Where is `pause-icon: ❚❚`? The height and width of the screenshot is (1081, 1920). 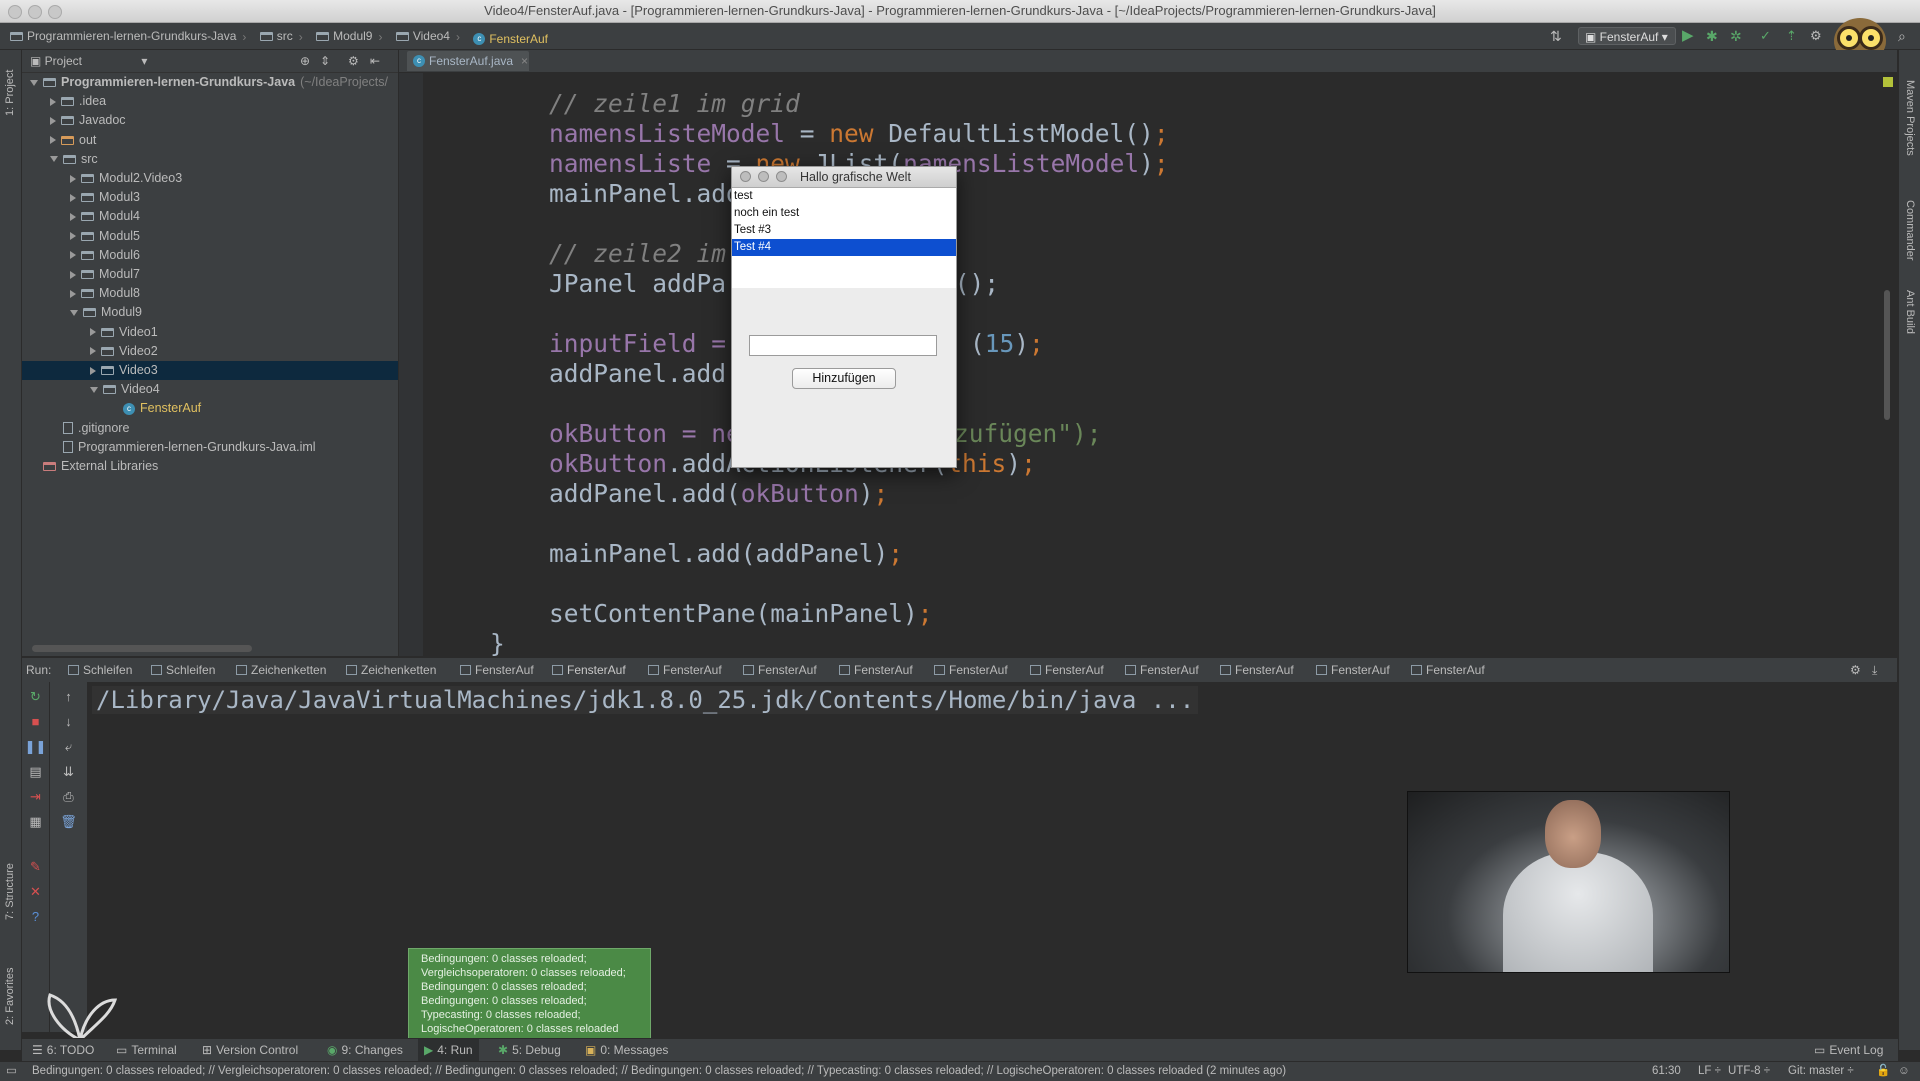
pause-icon: ❚❚ is located at coordinates (35, 747).